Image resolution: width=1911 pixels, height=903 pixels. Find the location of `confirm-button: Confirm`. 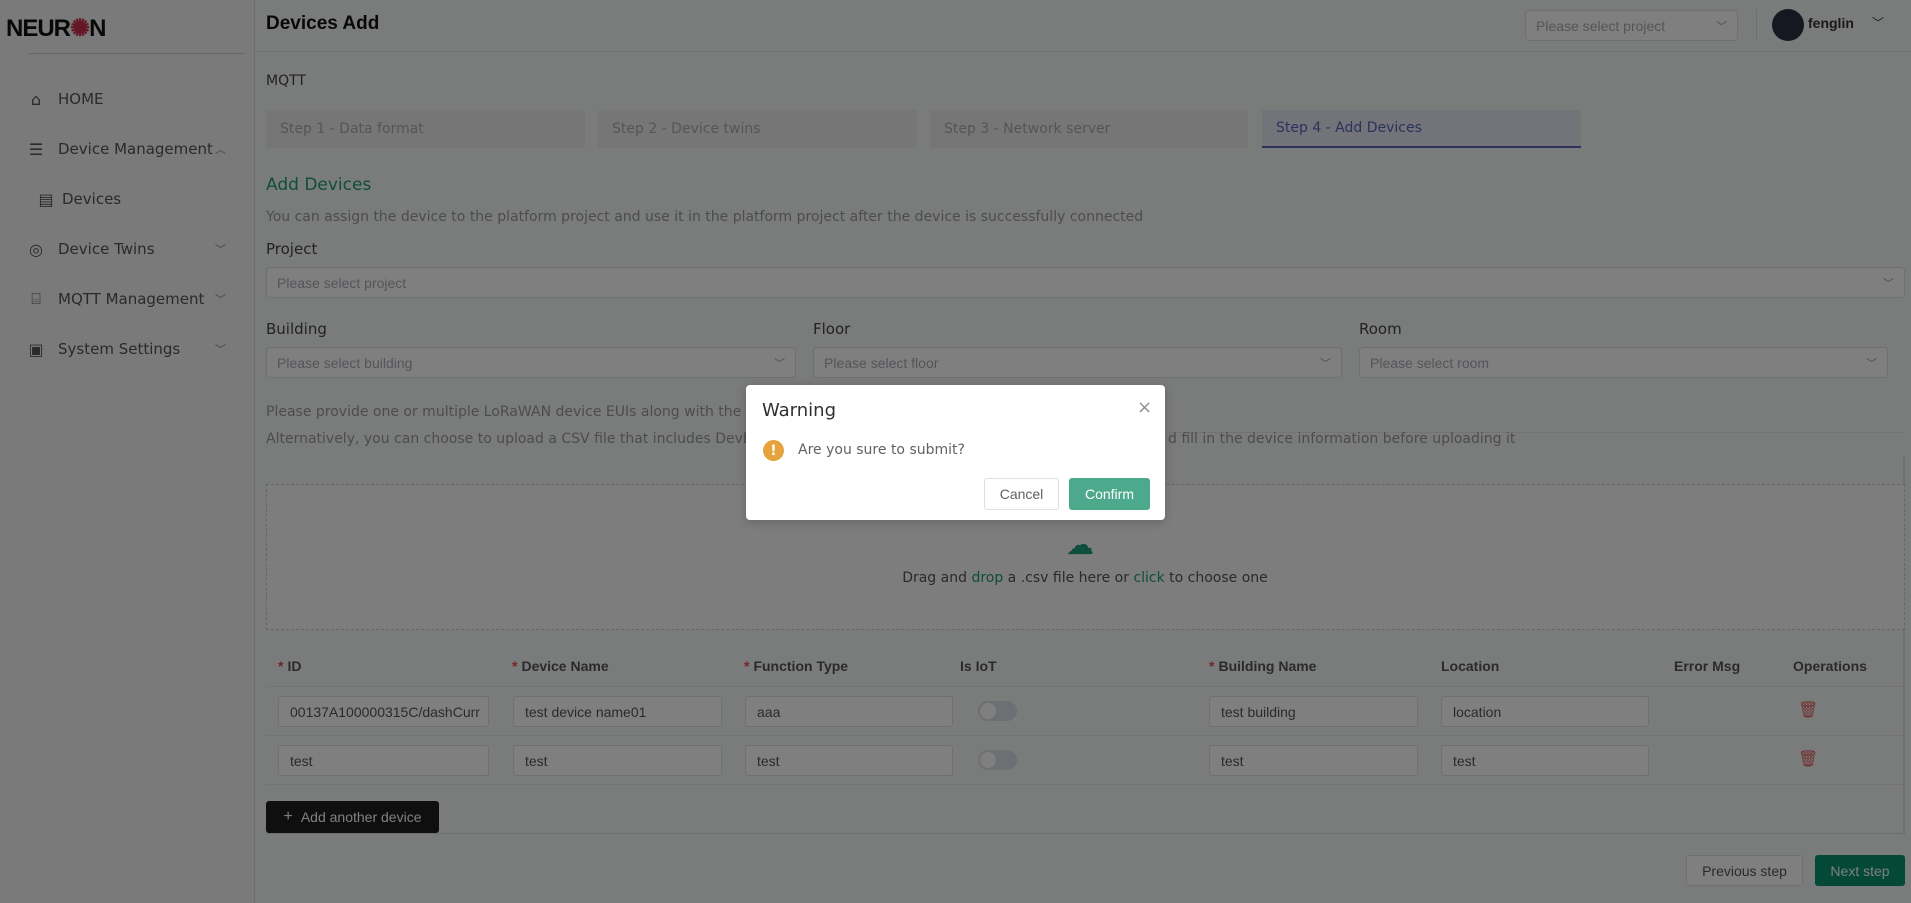

confirm-button: Confirm is located at coordinates (1109, 494).